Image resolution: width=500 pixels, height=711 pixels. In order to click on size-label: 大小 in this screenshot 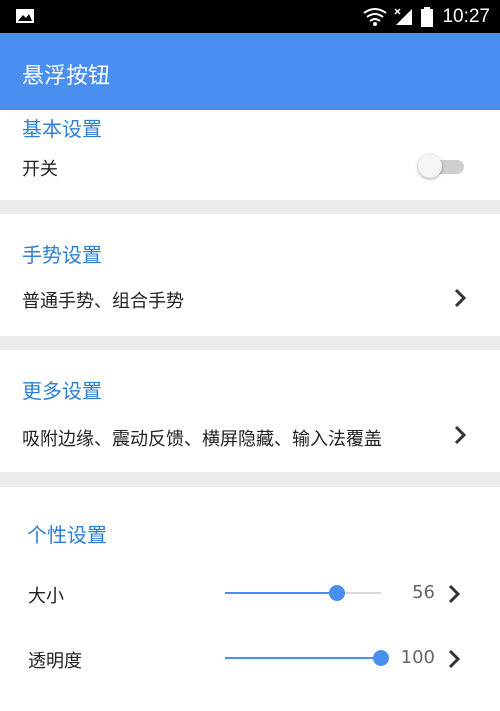, I will do `click(46, 596)`.